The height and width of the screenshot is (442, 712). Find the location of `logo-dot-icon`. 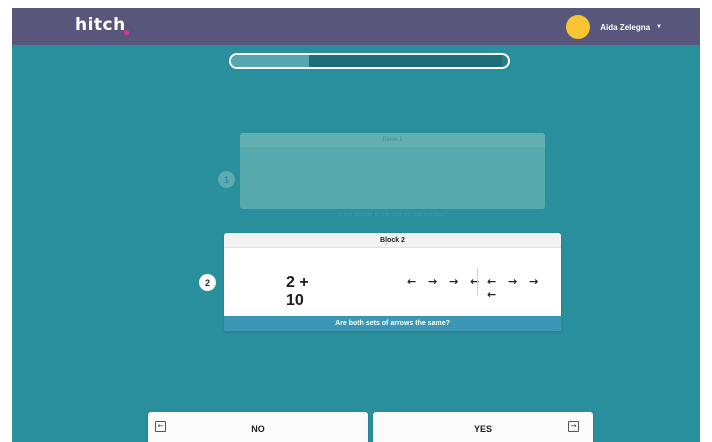

logo-dot-icon is located at coordinates (126, 32).